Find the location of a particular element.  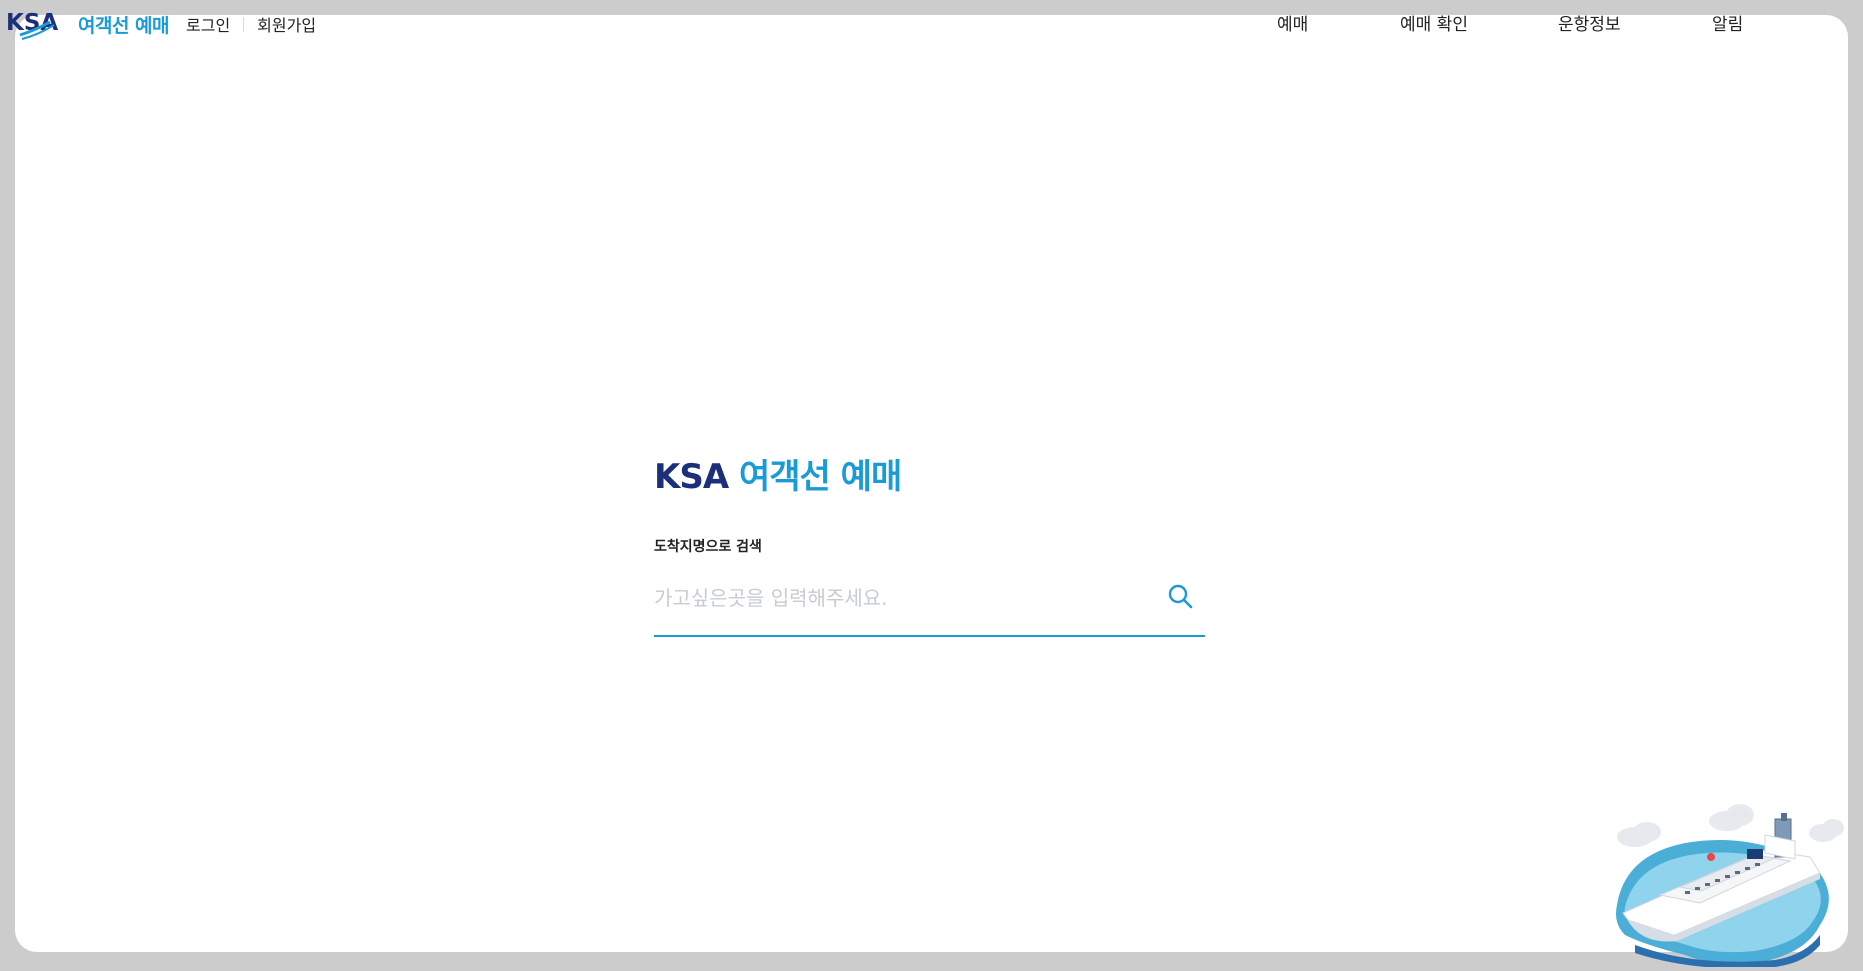

search-box is located at coordinates (929, 603).